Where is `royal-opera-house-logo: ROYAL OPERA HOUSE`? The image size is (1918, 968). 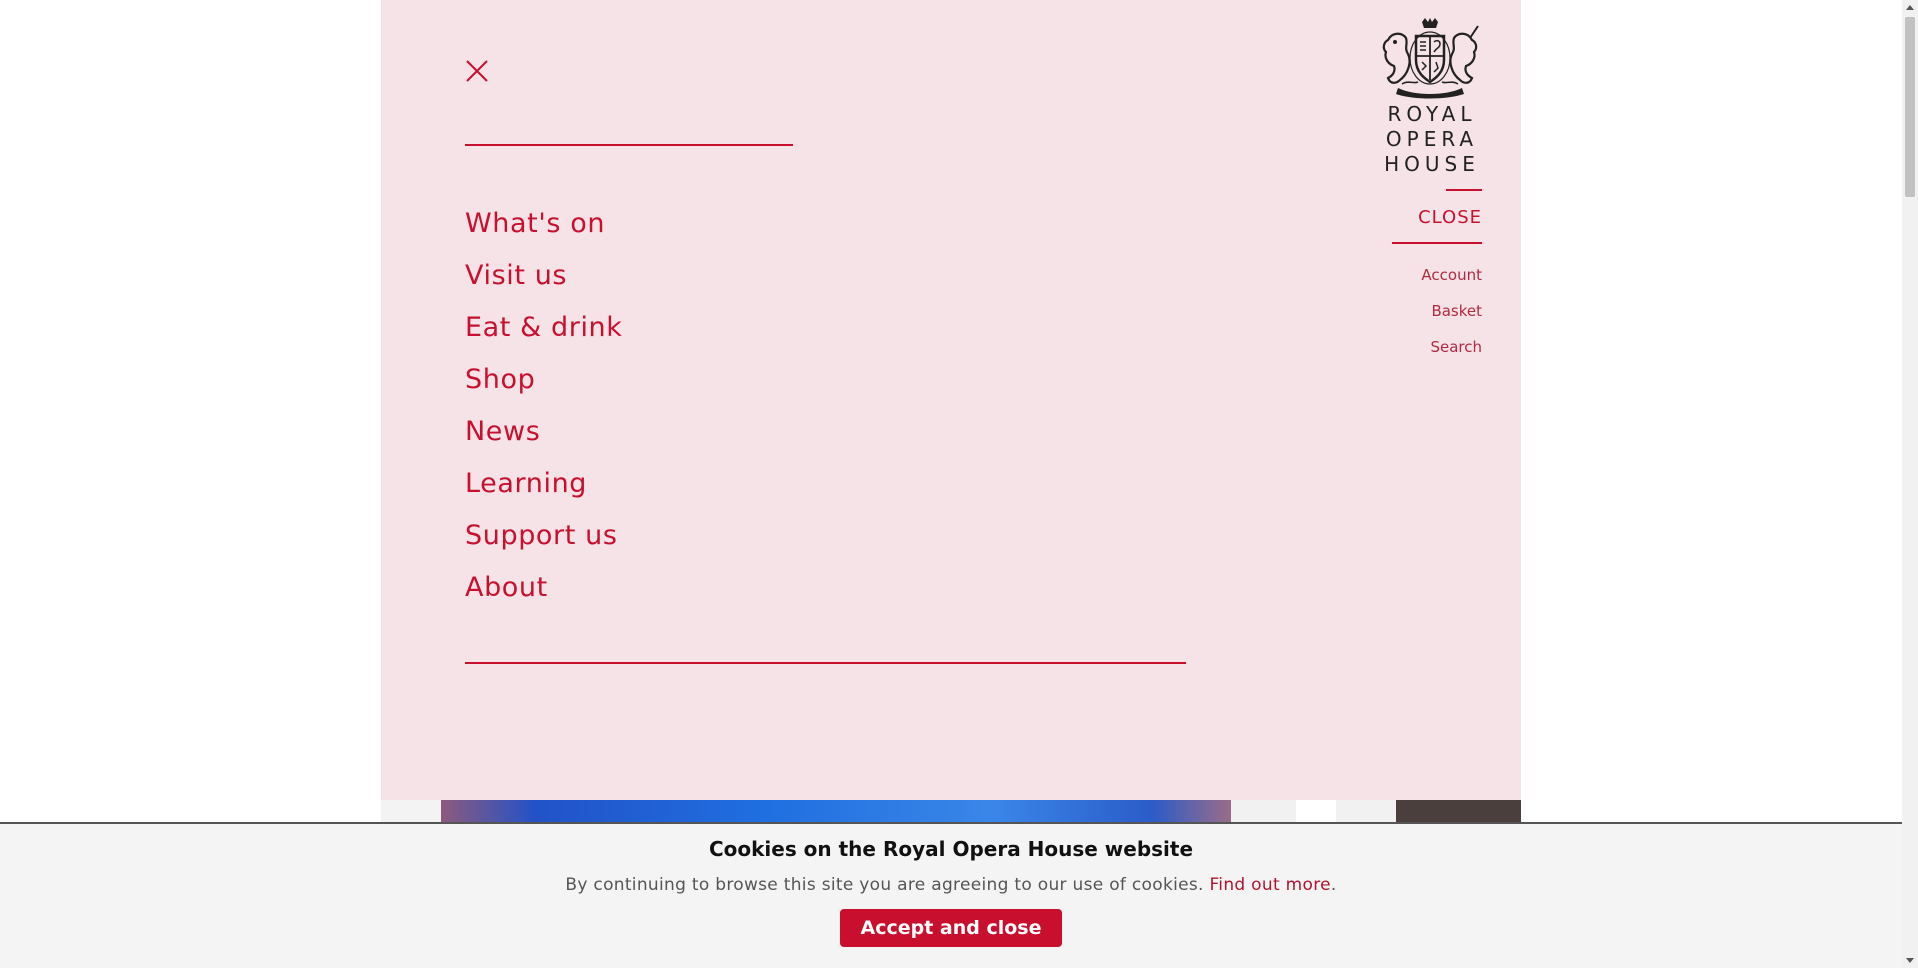
royal-opera-house-logo: ROYAL OPERA HOUSE is located at coordinates (1430, 97).